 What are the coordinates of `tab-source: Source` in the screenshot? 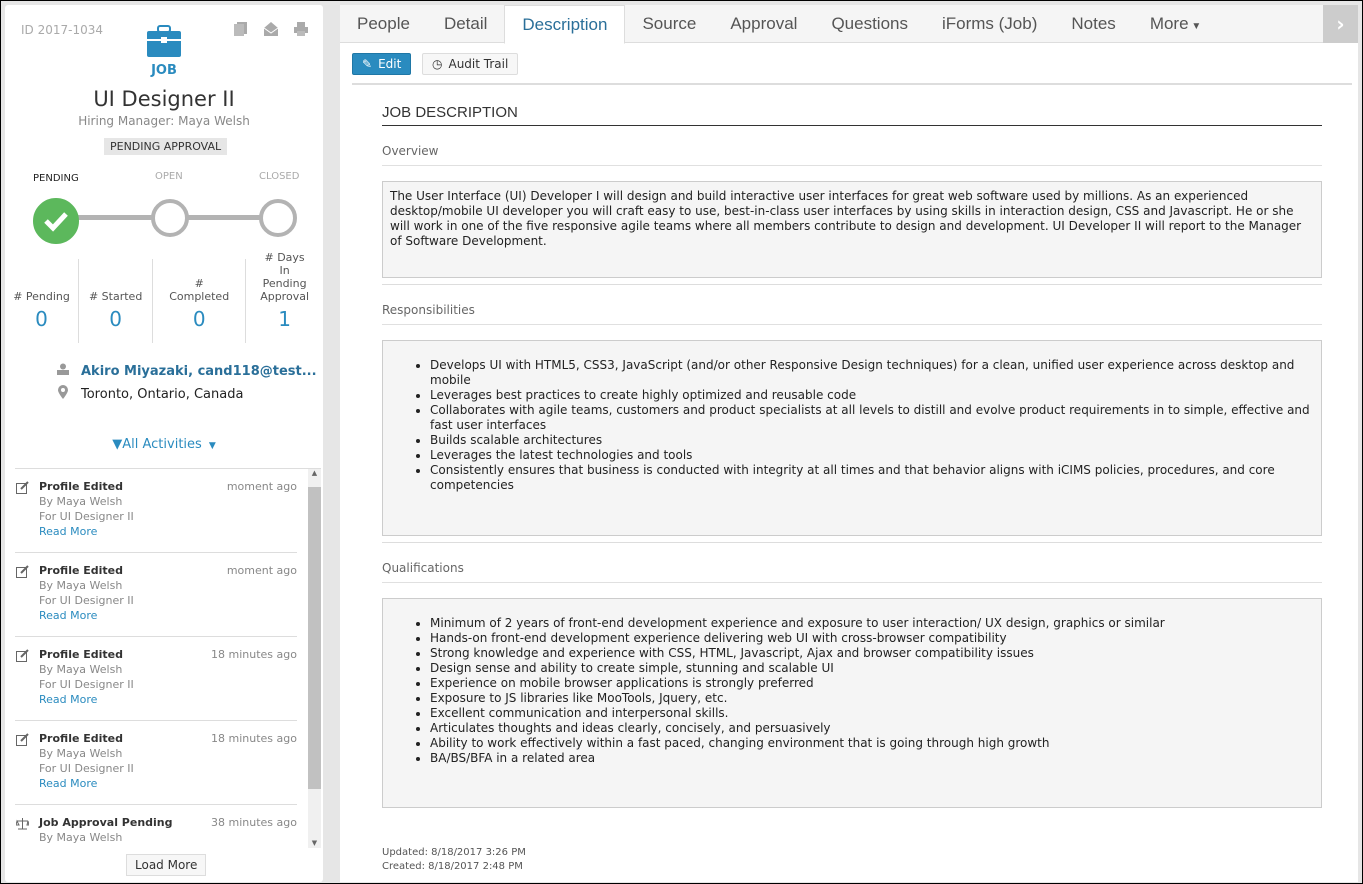 It's located at (669, 23).